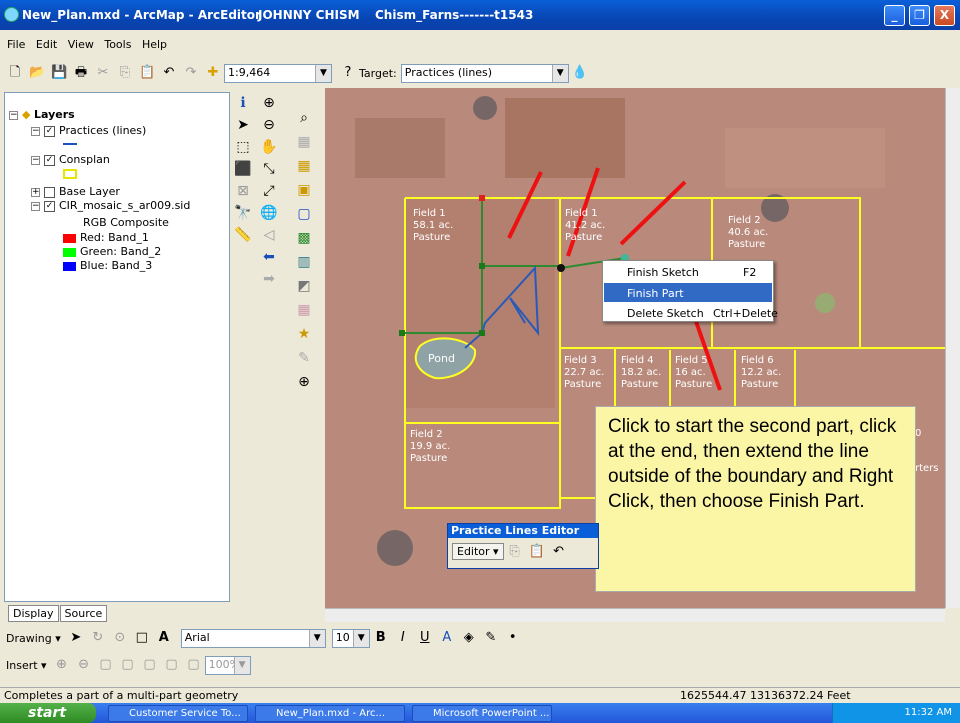  Describe the element at coordinates (142, 638) in the screenshot. I see `rectangle-icon: □` at that location.